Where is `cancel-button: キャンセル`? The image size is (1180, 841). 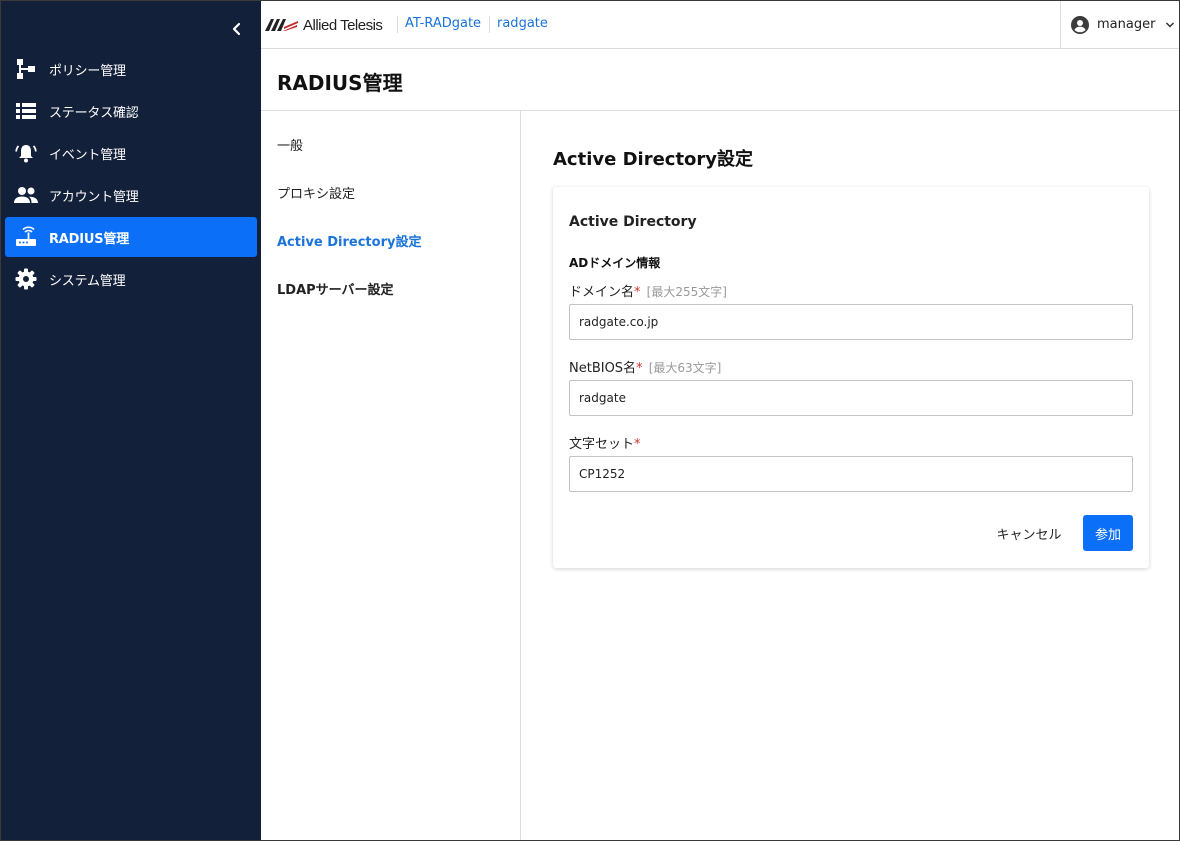
cancel-button: キャンセル is located at coordinates (1029, 533).